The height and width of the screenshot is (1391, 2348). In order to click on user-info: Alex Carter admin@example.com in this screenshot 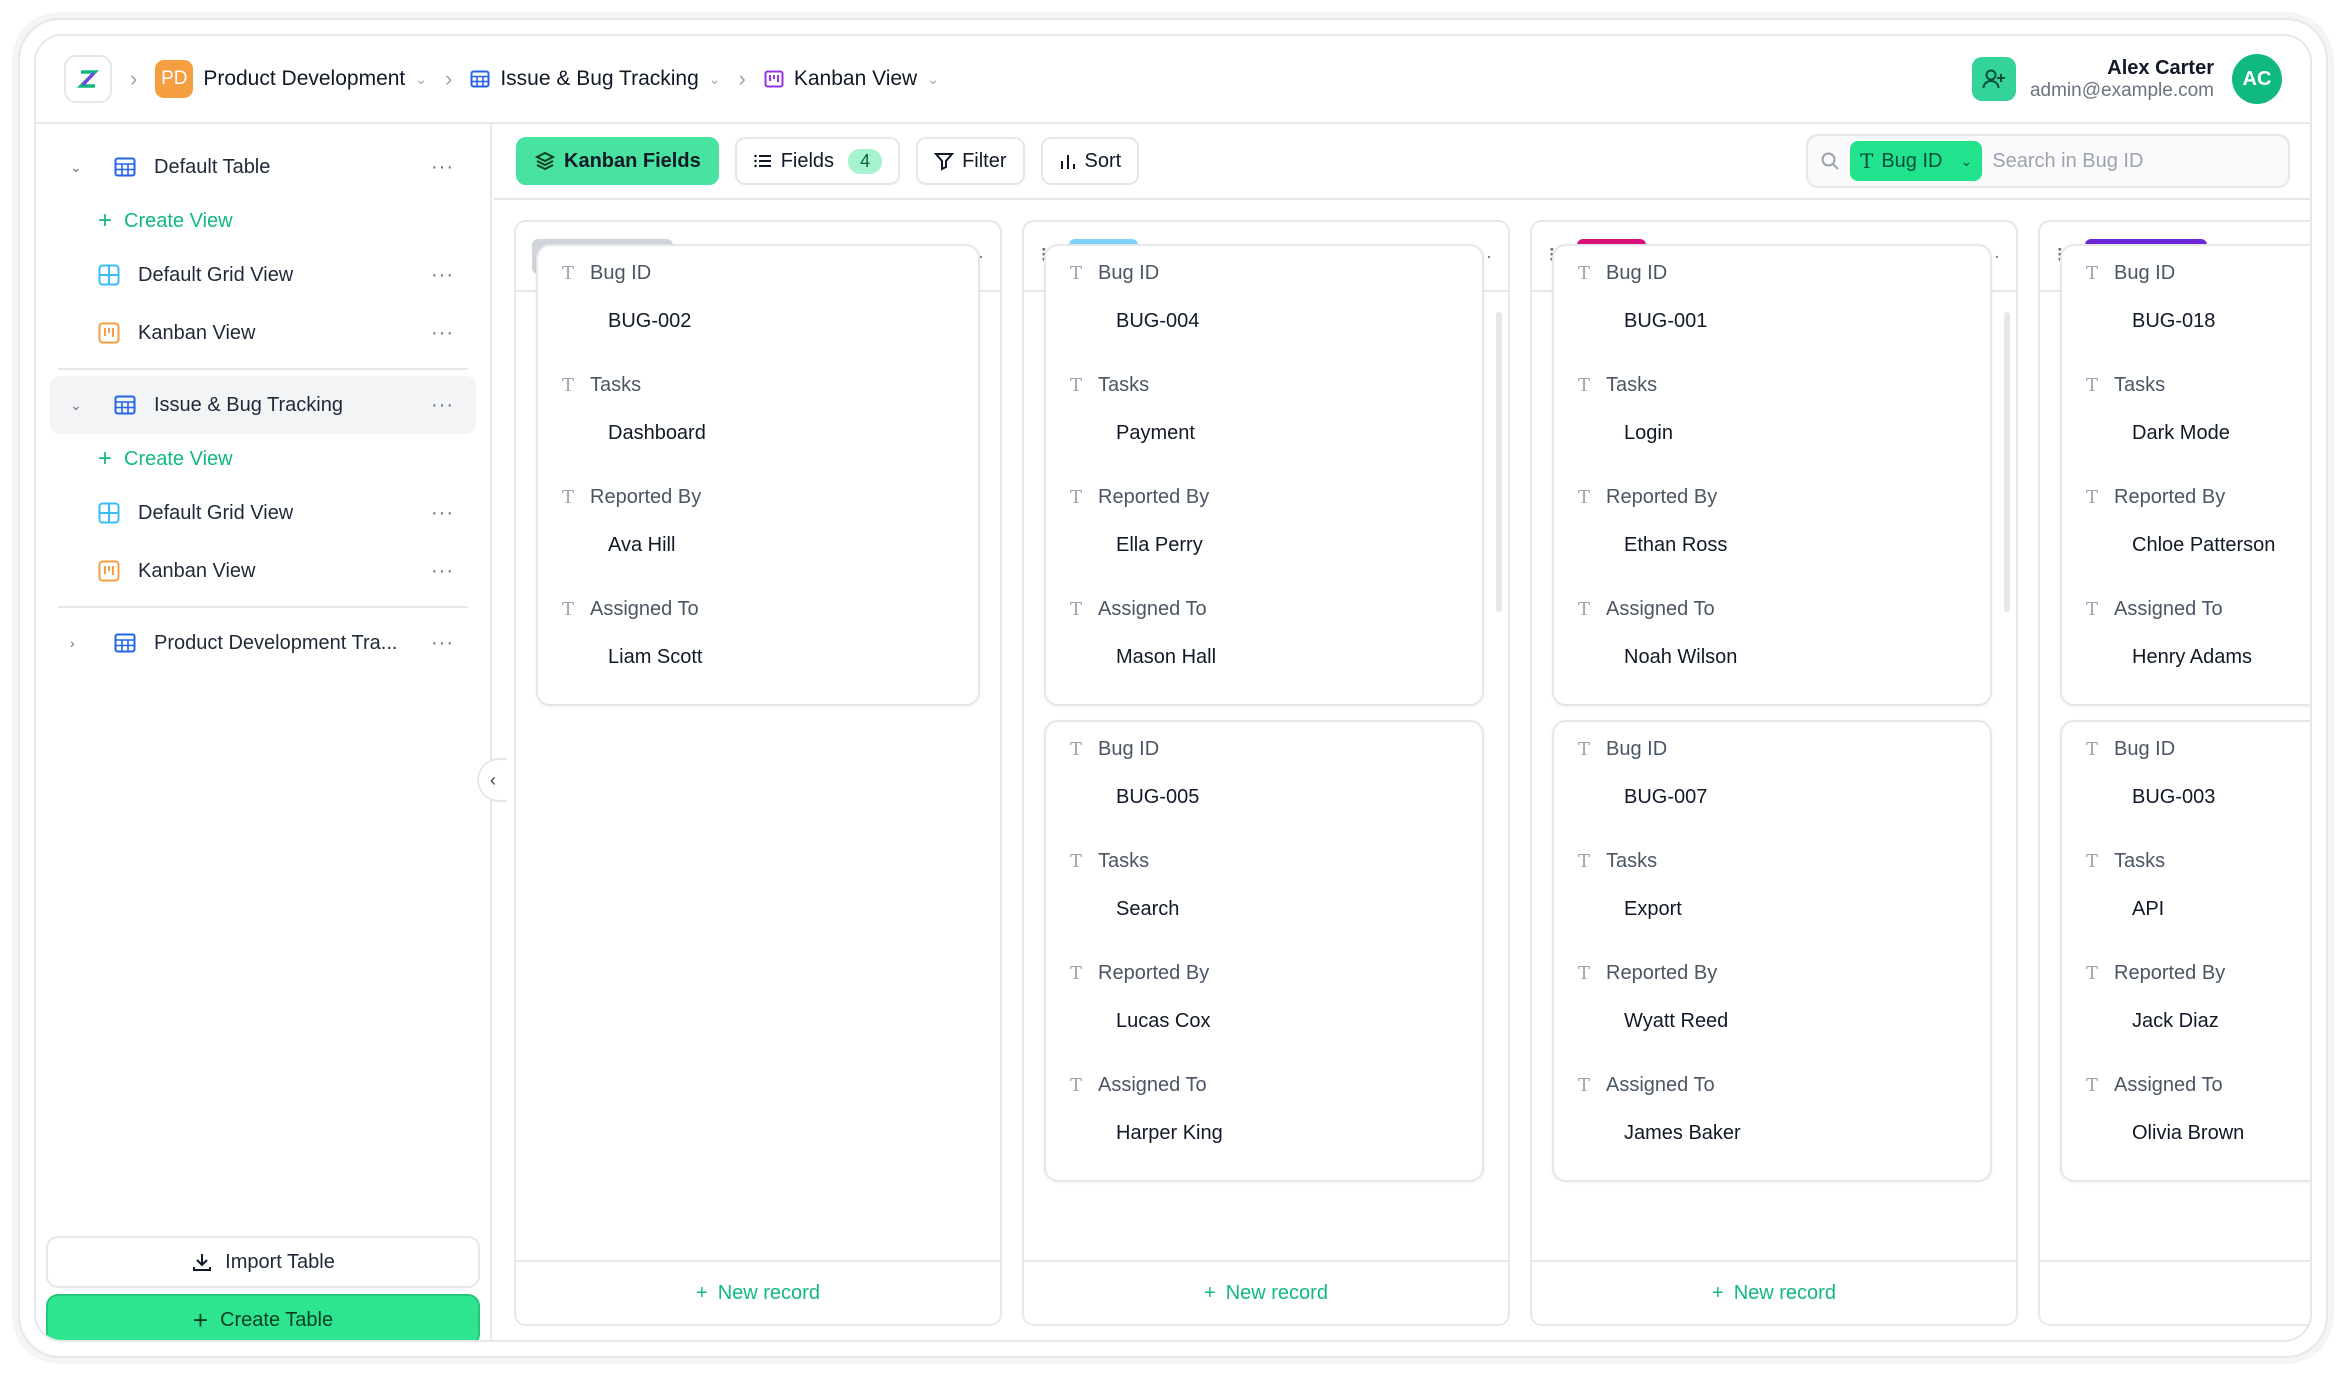, I will do `click(2122, 79)`.